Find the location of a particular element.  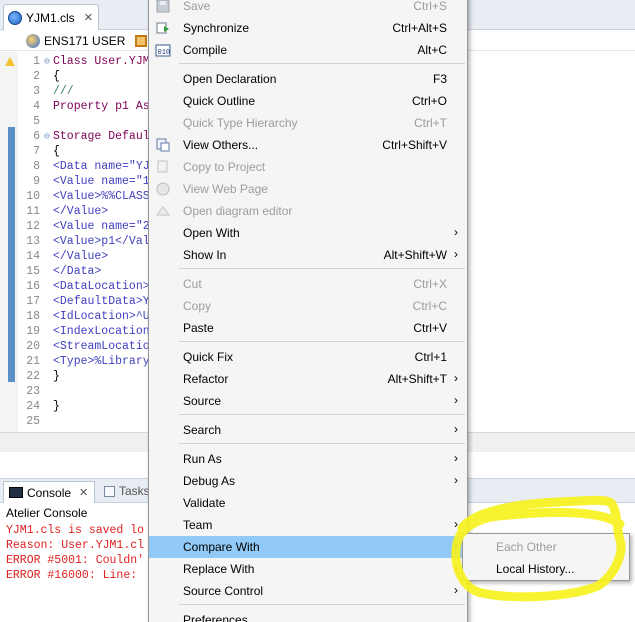

tab-tasks: Tasks is located at coordinates (127, 491).